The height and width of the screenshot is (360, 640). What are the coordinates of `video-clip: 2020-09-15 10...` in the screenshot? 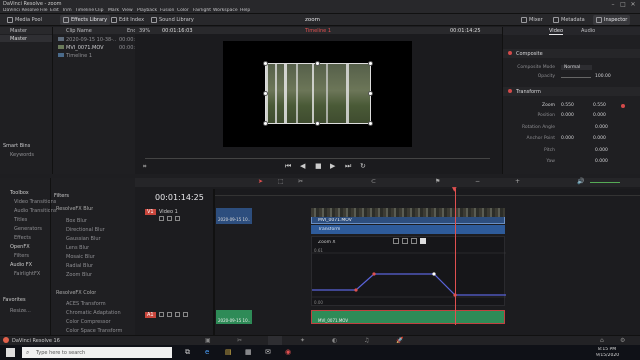 It's located at (234, 216).